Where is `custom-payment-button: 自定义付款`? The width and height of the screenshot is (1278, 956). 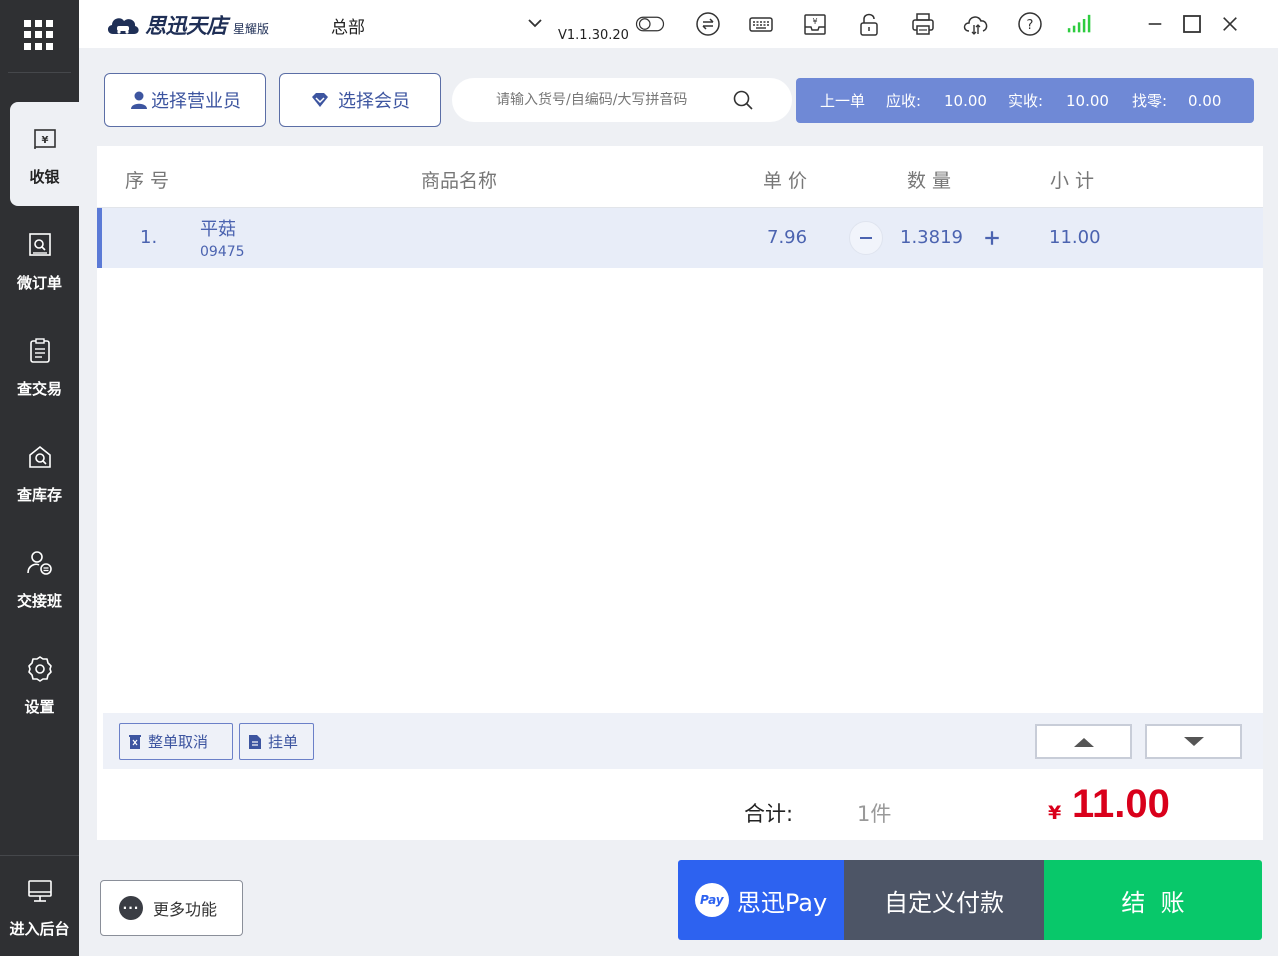 custom-payment-button: 自定义付款 is located at coordinates (944, 900).